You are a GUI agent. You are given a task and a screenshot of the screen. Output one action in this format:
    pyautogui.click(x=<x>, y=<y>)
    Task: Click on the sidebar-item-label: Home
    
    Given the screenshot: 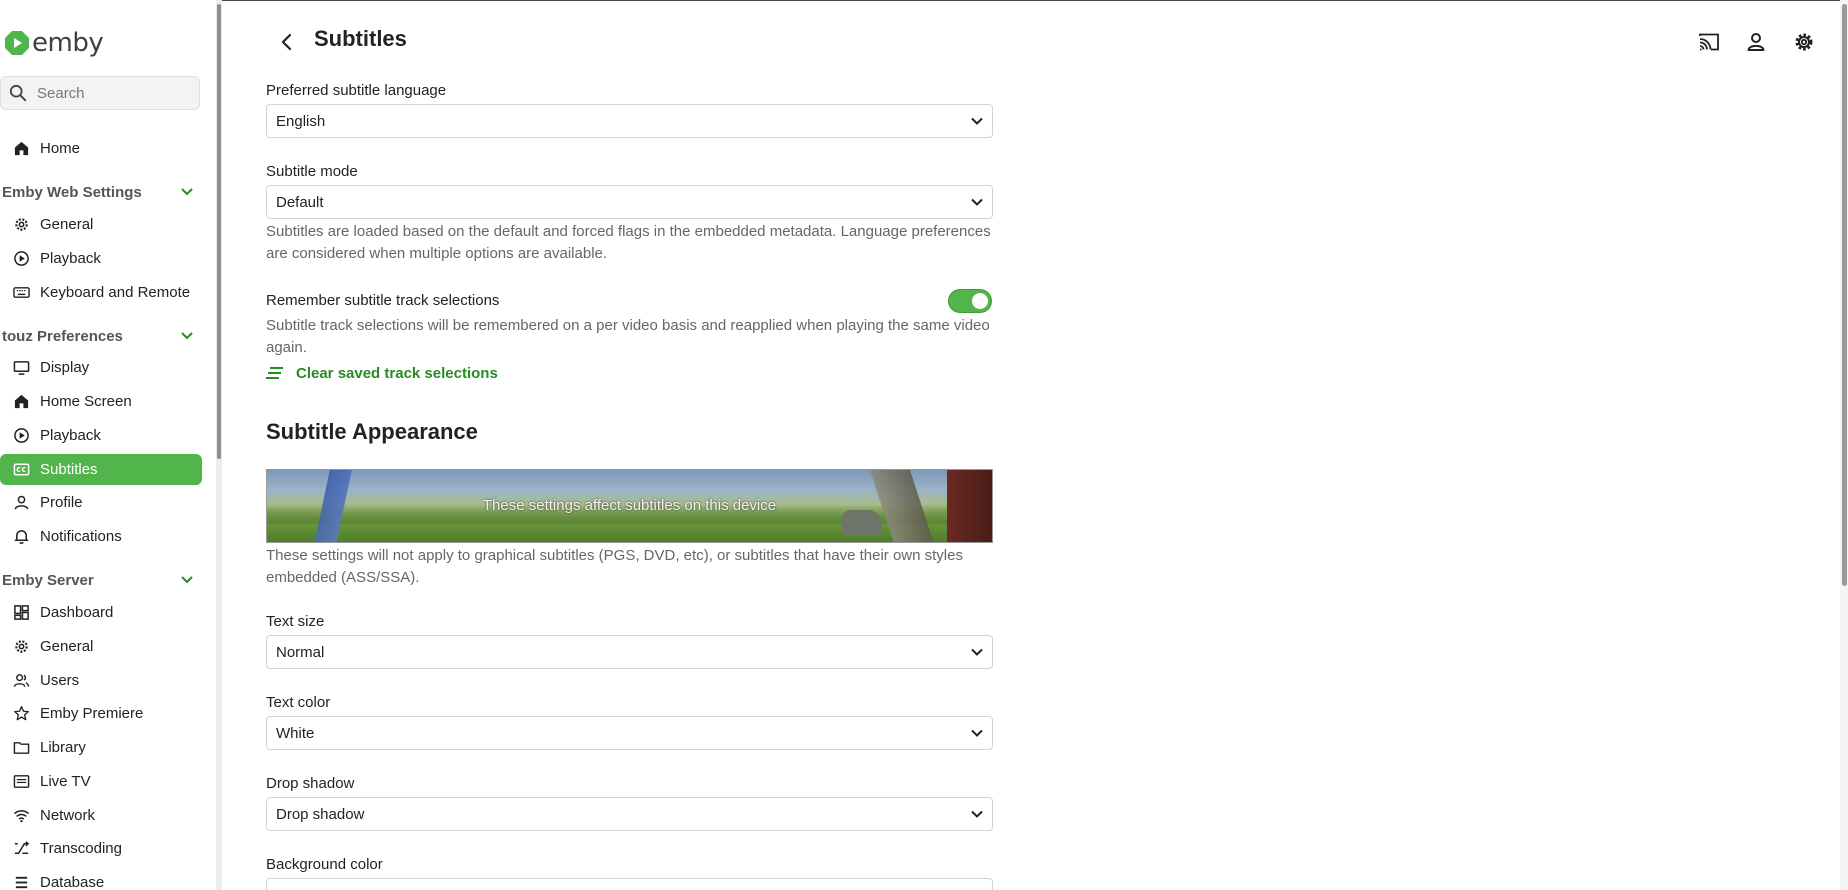 What is the action you would take?
    pyautogui.click(x=60, y=148)
    